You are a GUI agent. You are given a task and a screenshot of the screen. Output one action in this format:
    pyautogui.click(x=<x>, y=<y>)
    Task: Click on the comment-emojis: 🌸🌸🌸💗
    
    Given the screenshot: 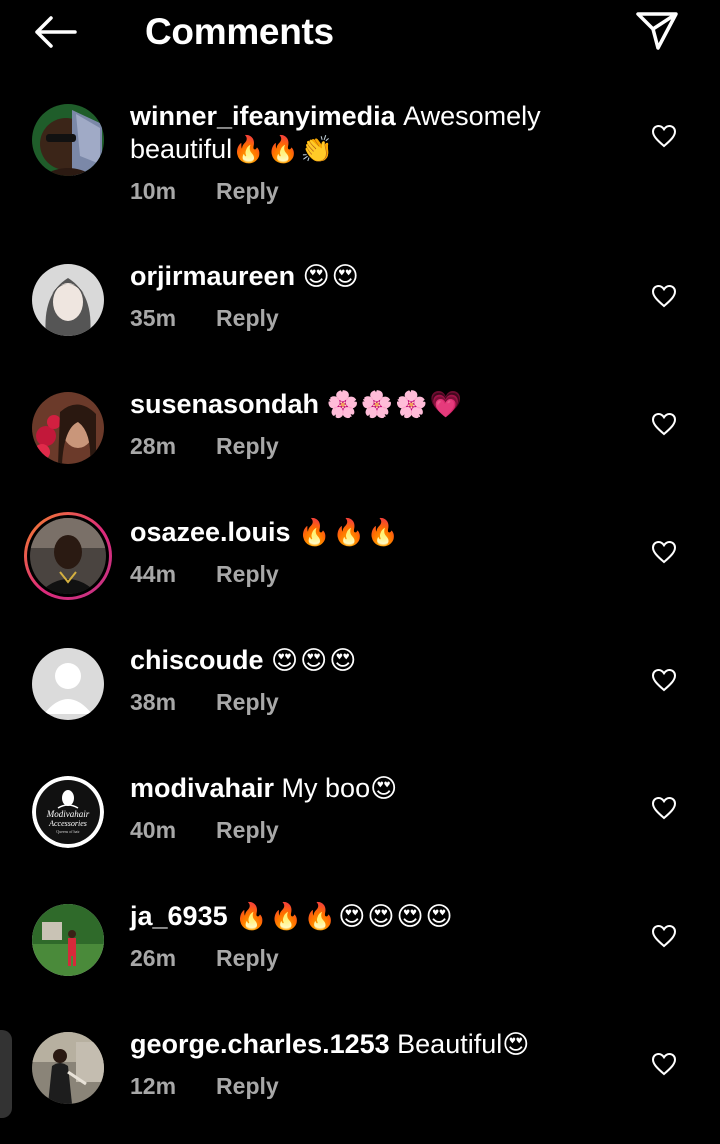 What is the action you would take?
    pyautogui.click(x=395, y=405)
    